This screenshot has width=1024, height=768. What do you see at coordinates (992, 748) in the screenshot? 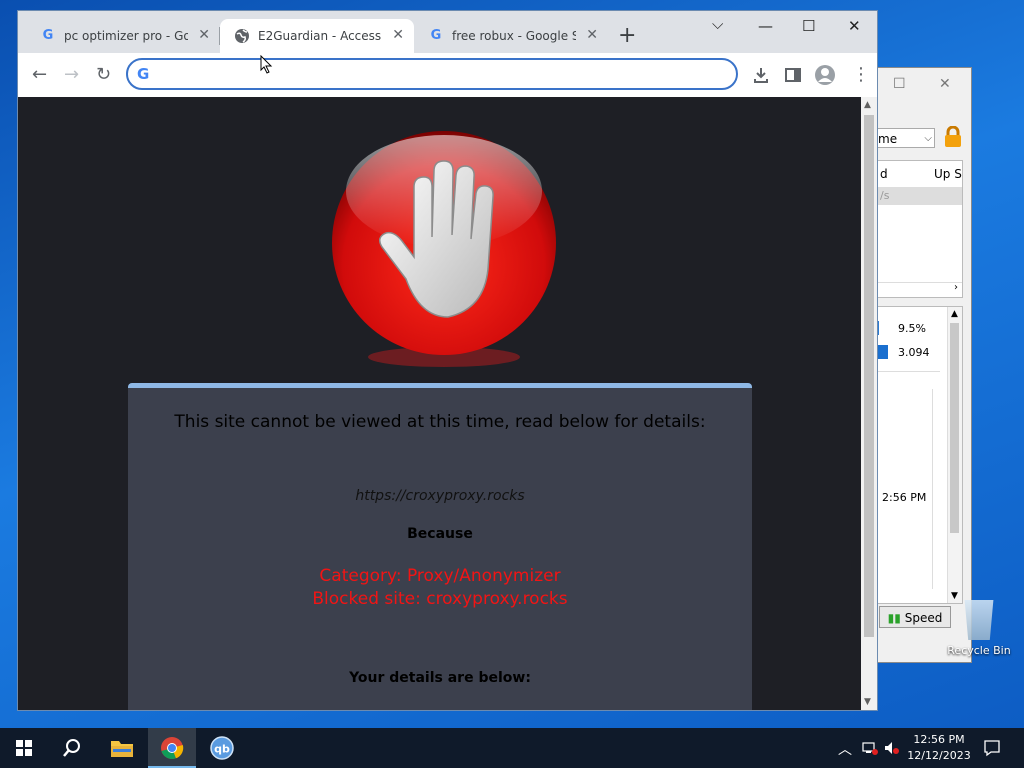
I see `notifications-icon` at bounding box center [992, 748].